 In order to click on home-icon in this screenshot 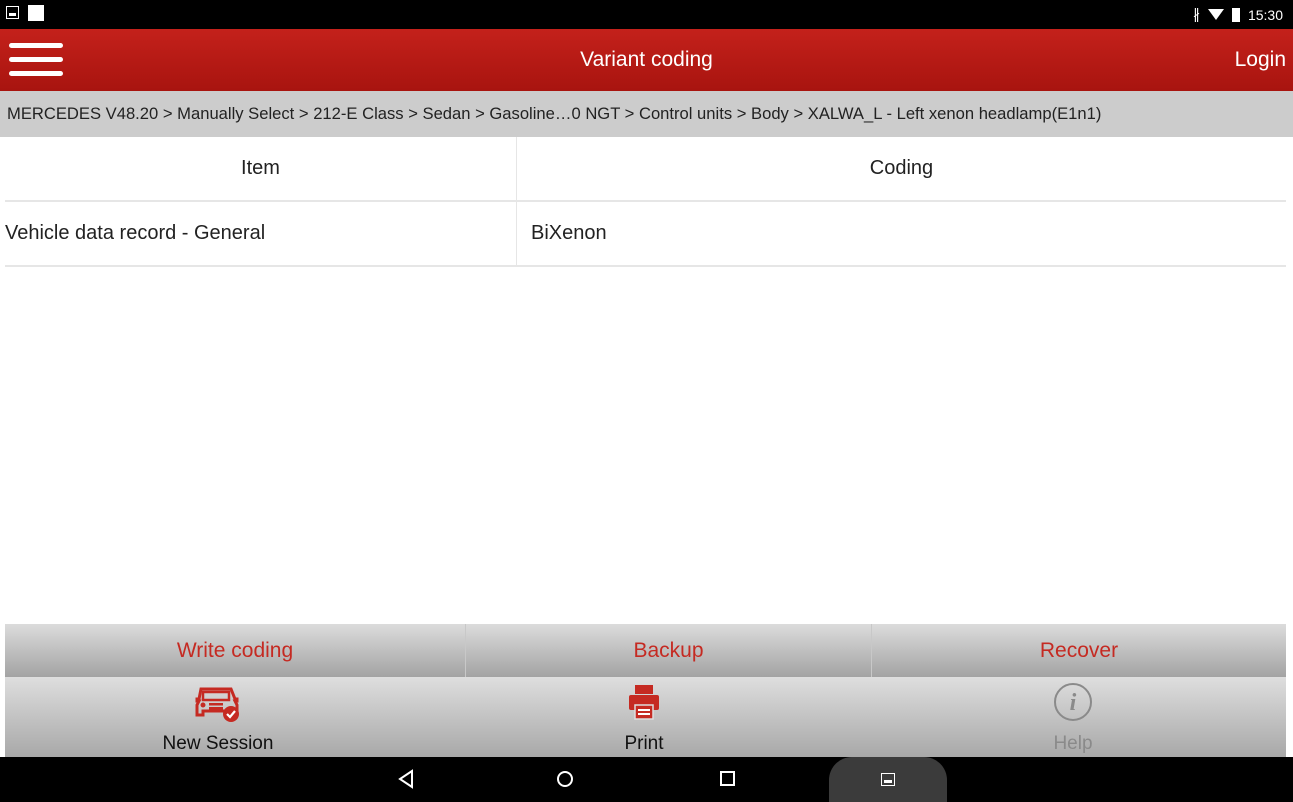, I will do `click(565, 779)`.